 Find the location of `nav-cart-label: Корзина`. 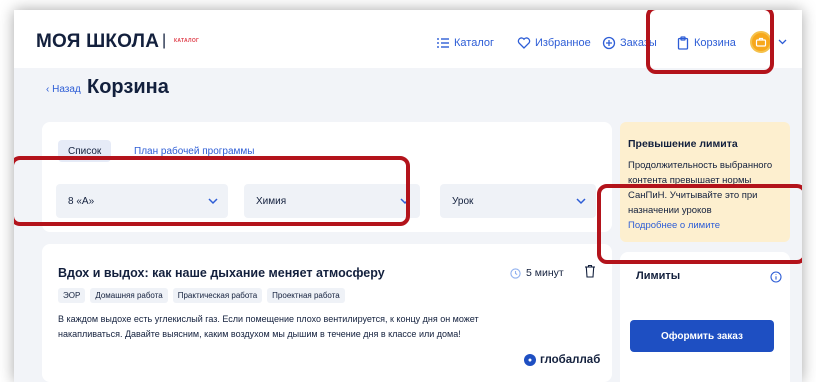

nav-cart-label: Корзина is located at coordinates (715, 43).